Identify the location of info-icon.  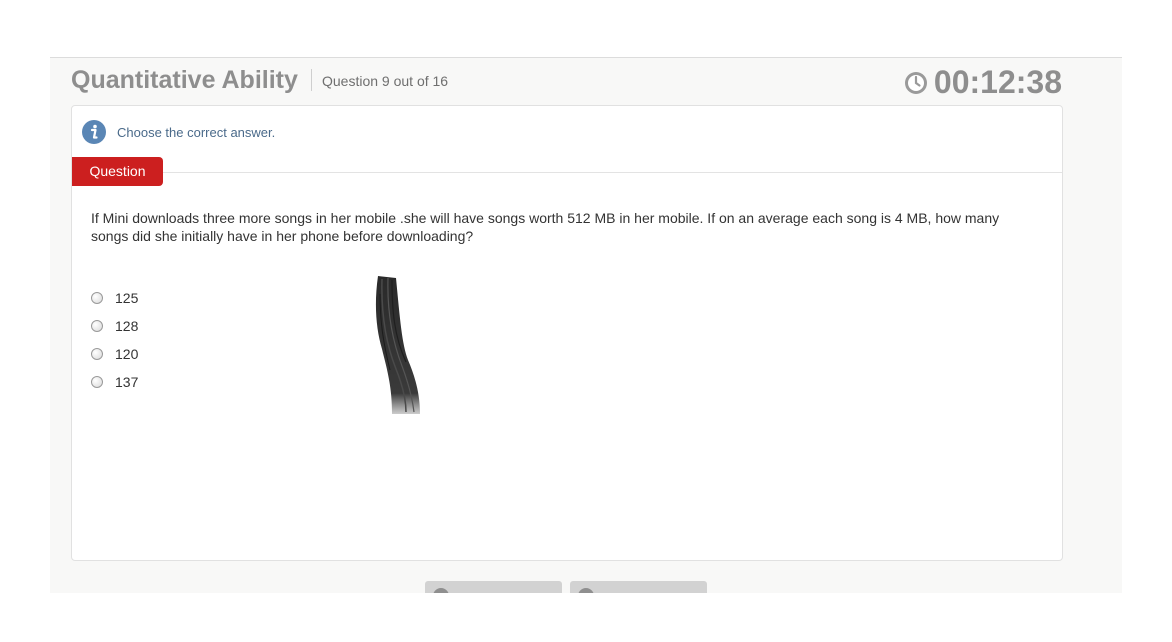
(94, 132).